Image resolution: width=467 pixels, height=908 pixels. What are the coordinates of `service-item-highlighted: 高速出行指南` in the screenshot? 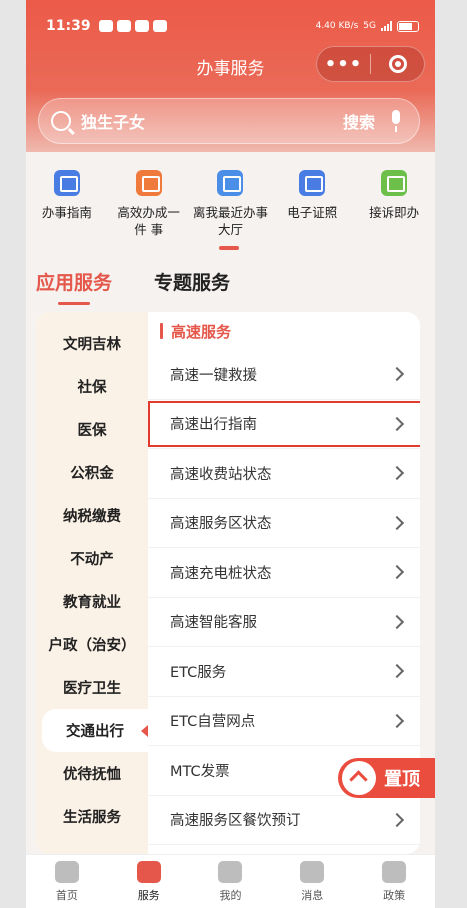 It's located at (284, 424).